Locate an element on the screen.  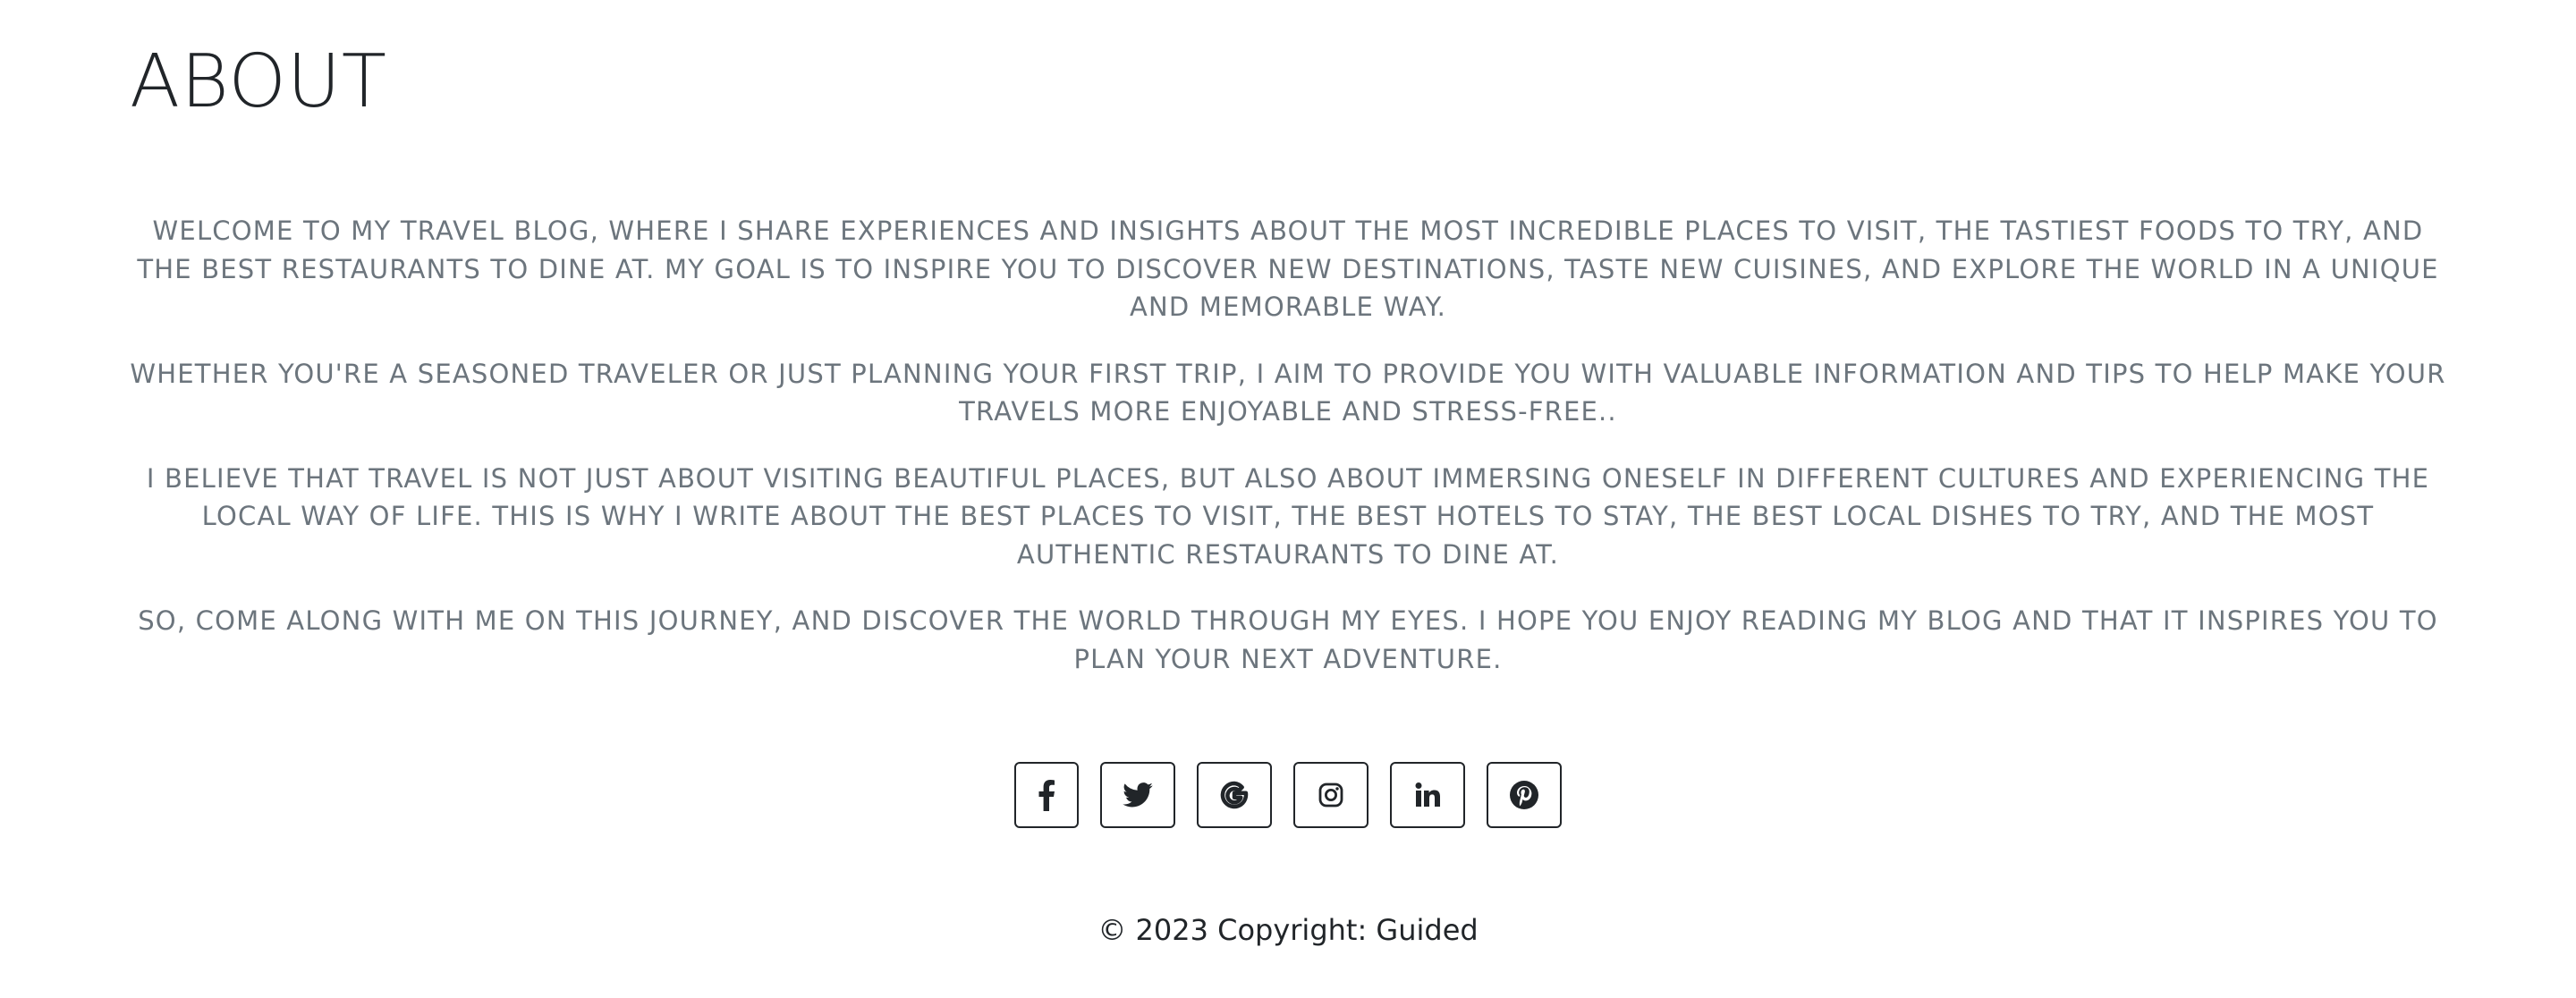
facebook-button is located at coordinates (1046, 795).